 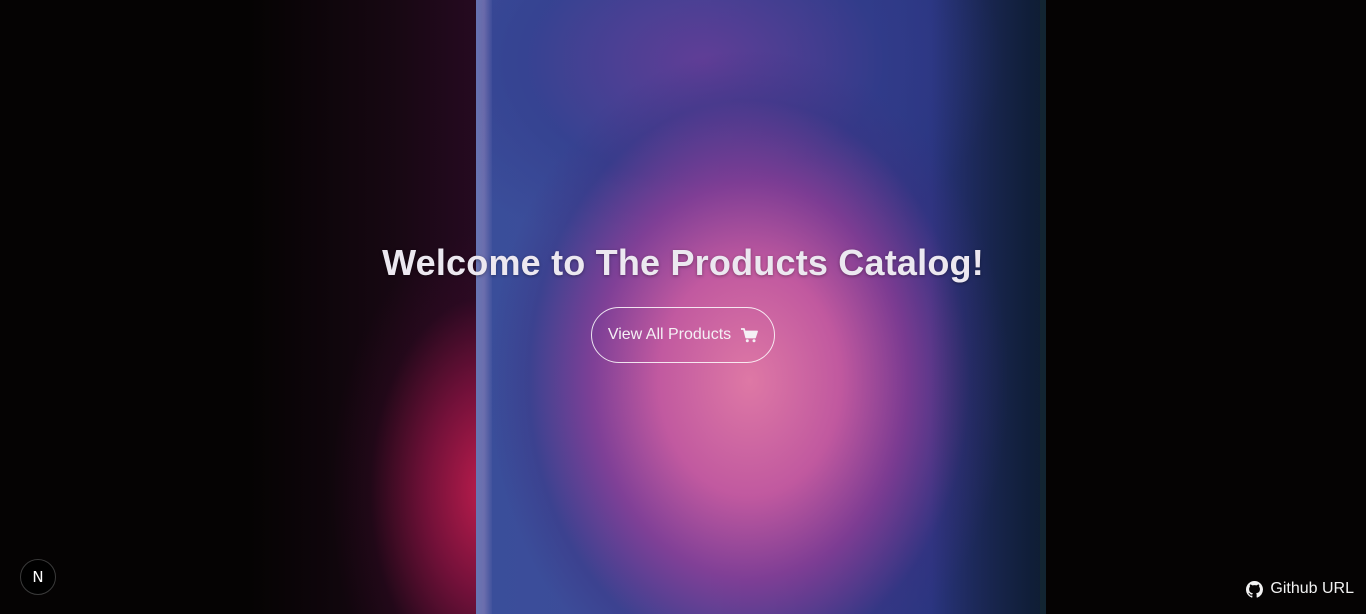 I want to click on github-link: Github URL, so click(x=1300, y=589).